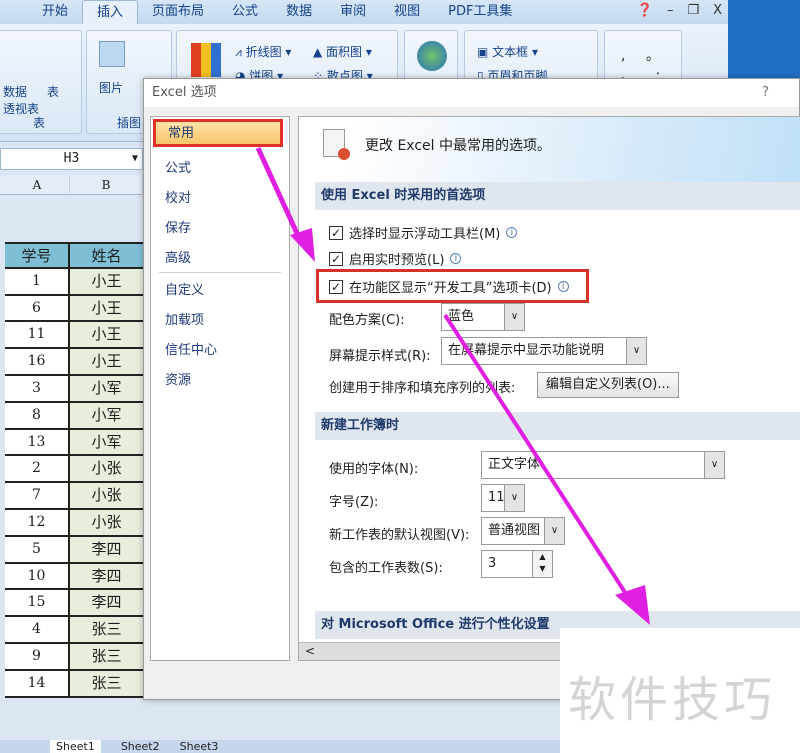  What do you see at coordinates (55, 12) in the screenshot?
I see `tab-home: 开始` at bounding box center [55, 12].